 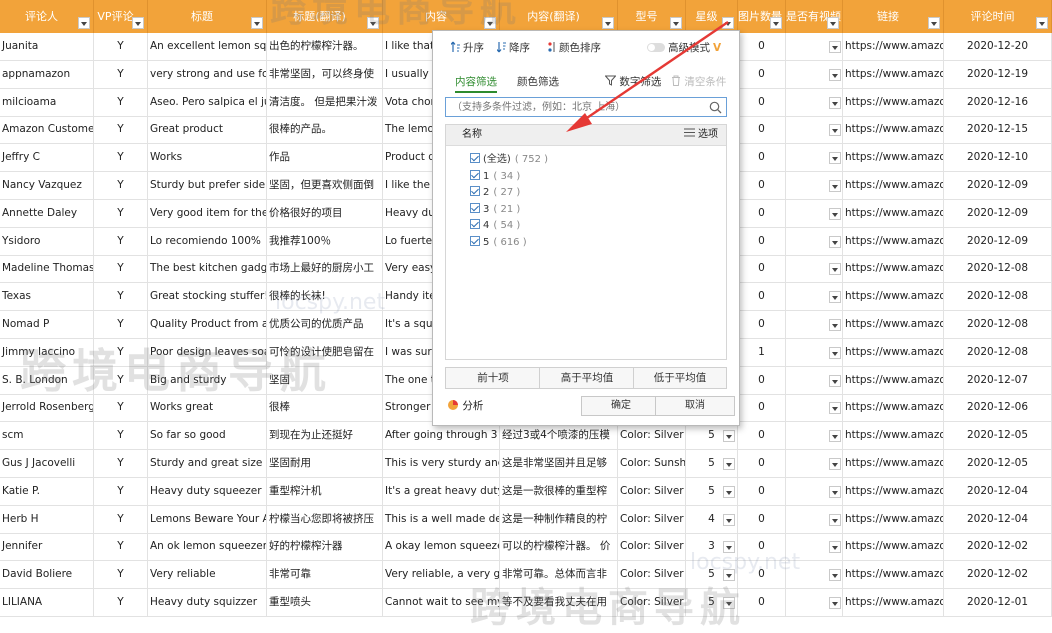 I want to click on filter-search-box, so click(x=586, y=107).